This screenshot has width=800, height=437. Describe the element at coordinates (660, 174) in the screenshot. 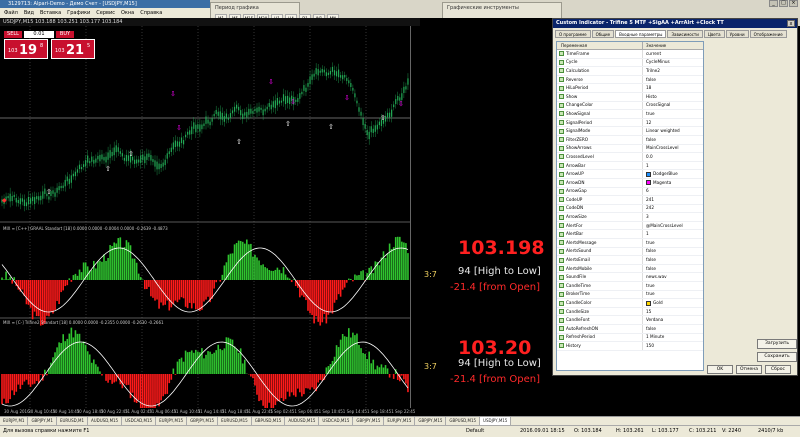

I see `param-value-cell: DodgerBlue` at that location.